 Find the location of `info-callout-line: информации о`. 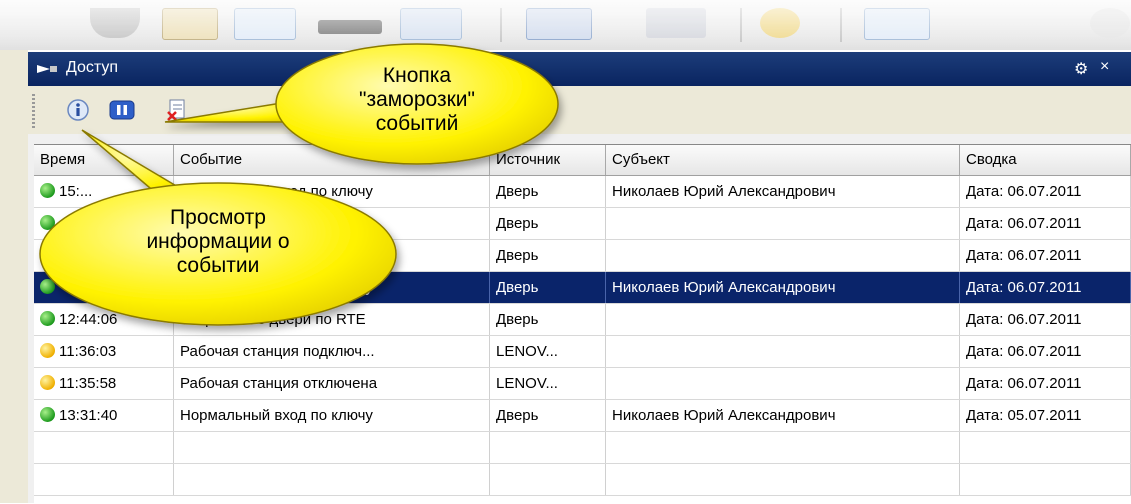

info-callout-line: информации о is located at coordinates (218, 241).